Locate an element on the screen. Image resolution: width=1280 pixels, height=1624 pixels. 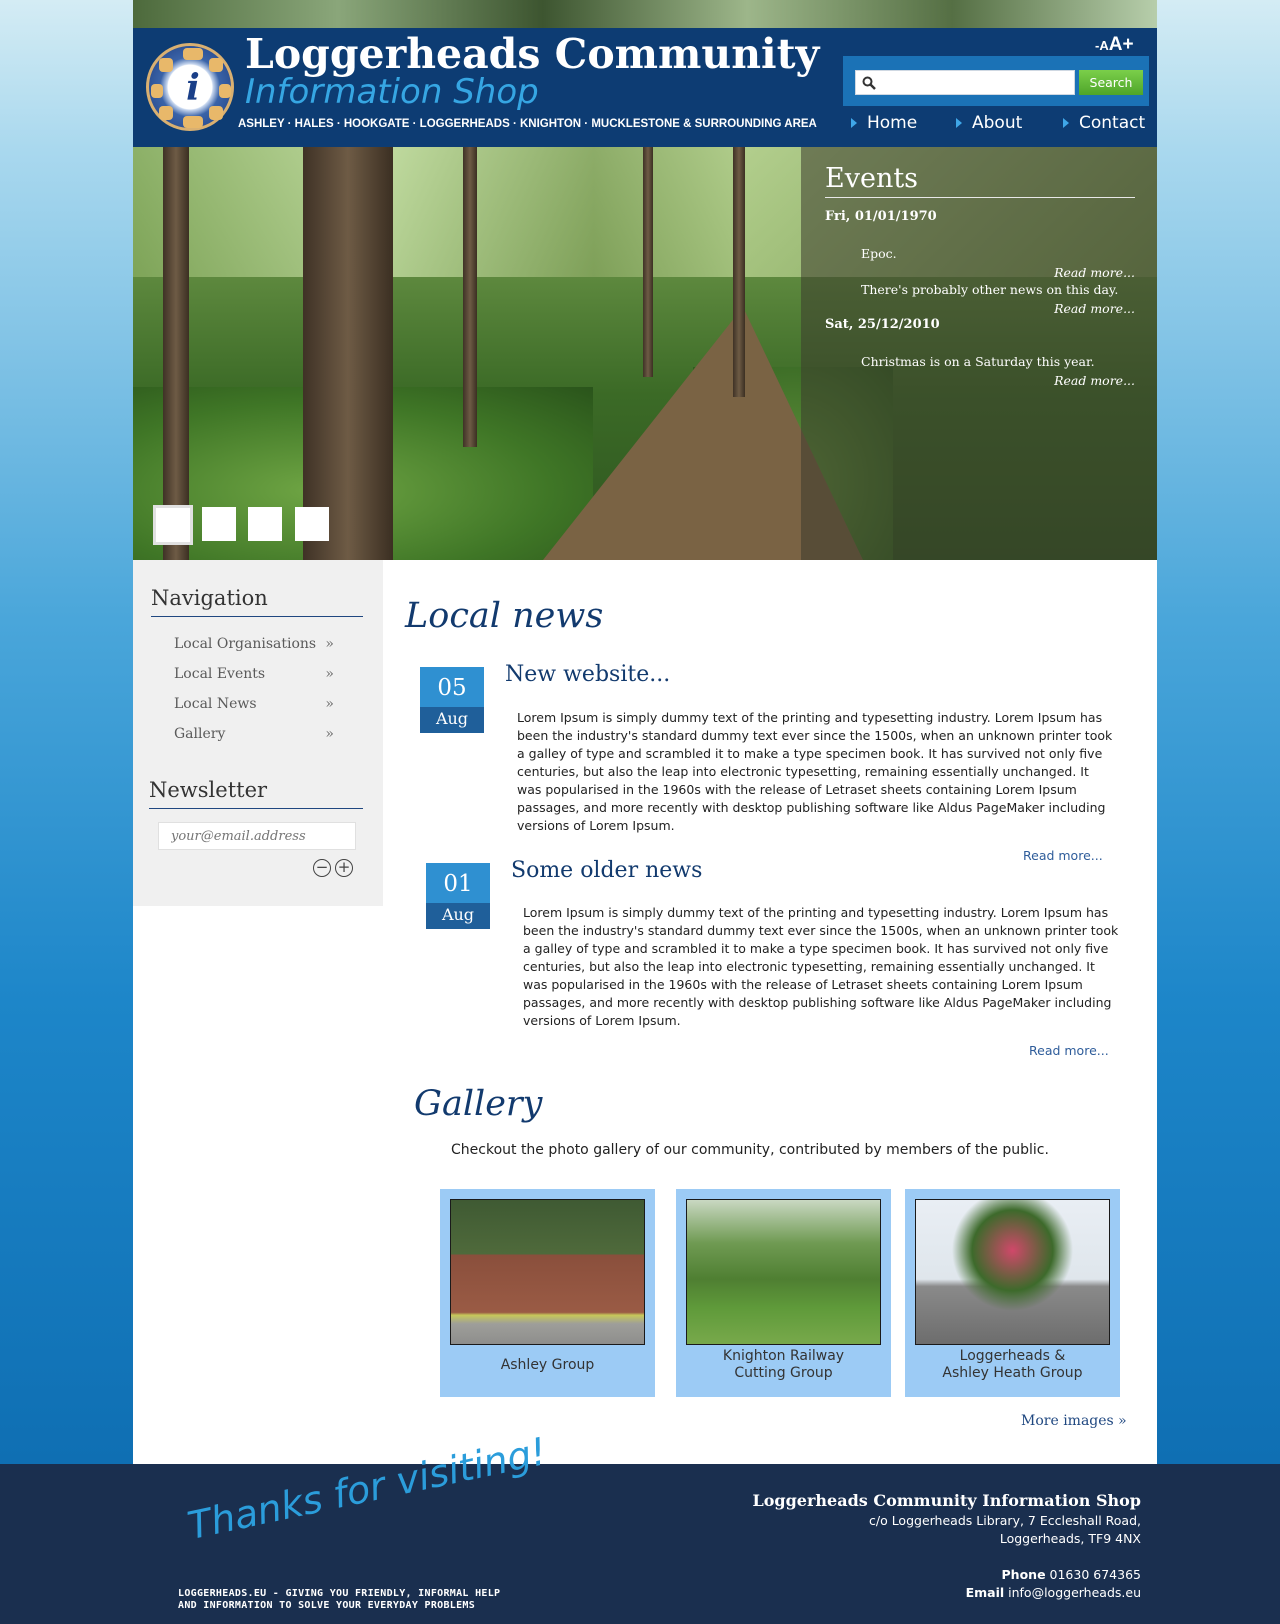
font-size-controls: -AA+ is located at coordinates (1114, 45).